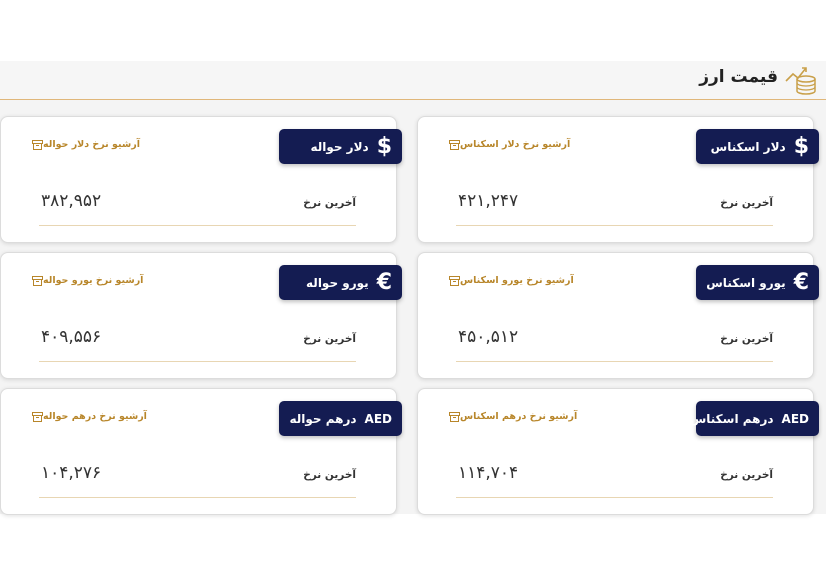 The height and width of the screenshot is (563, 826). Describe the element at coordinates (323, 418) in the screenshot. I see `currency-name: درهم حواله` at that location.